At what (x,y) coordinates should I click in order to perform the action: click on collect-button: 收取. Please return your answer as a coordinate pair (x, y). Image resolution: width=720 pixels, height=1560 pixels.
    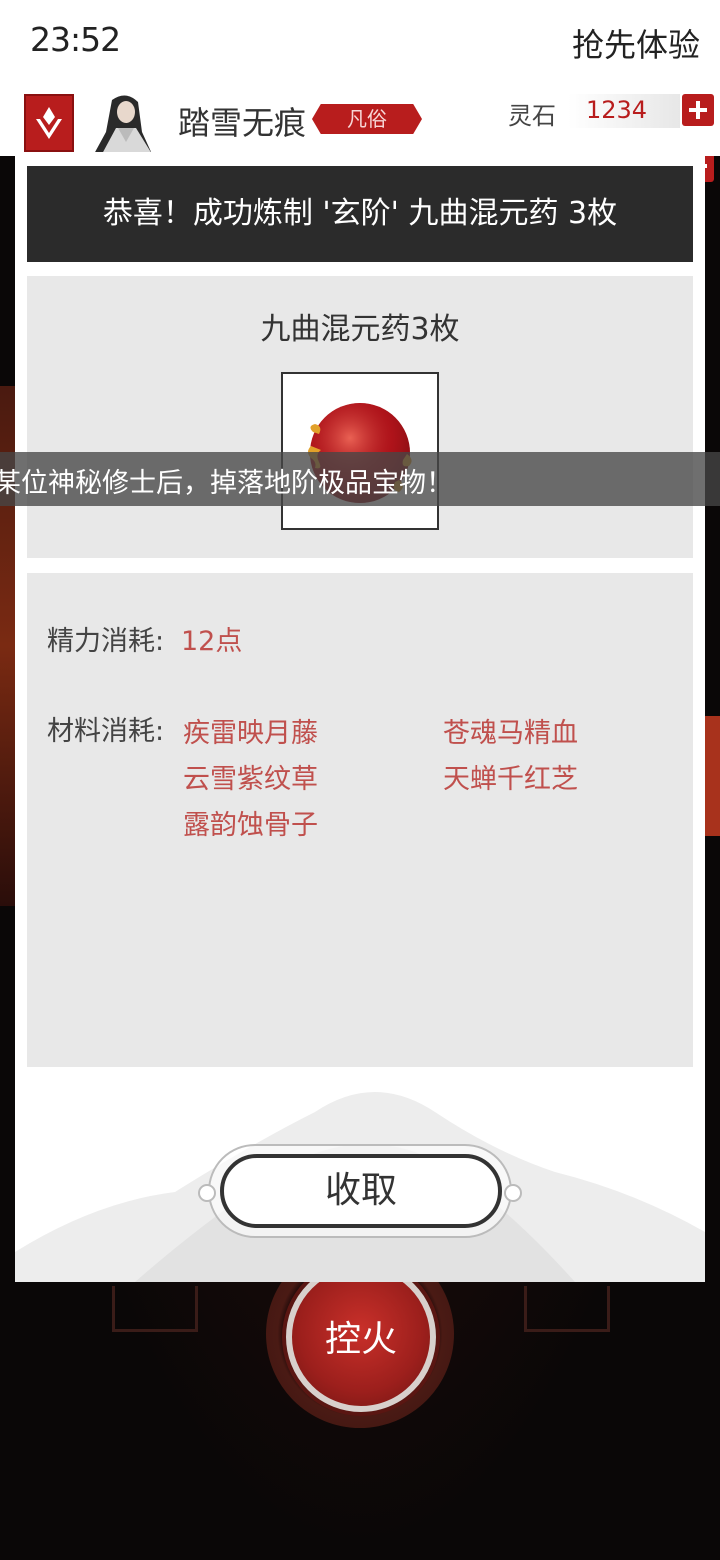
    Looking at the image, I should click on (361, 1191).